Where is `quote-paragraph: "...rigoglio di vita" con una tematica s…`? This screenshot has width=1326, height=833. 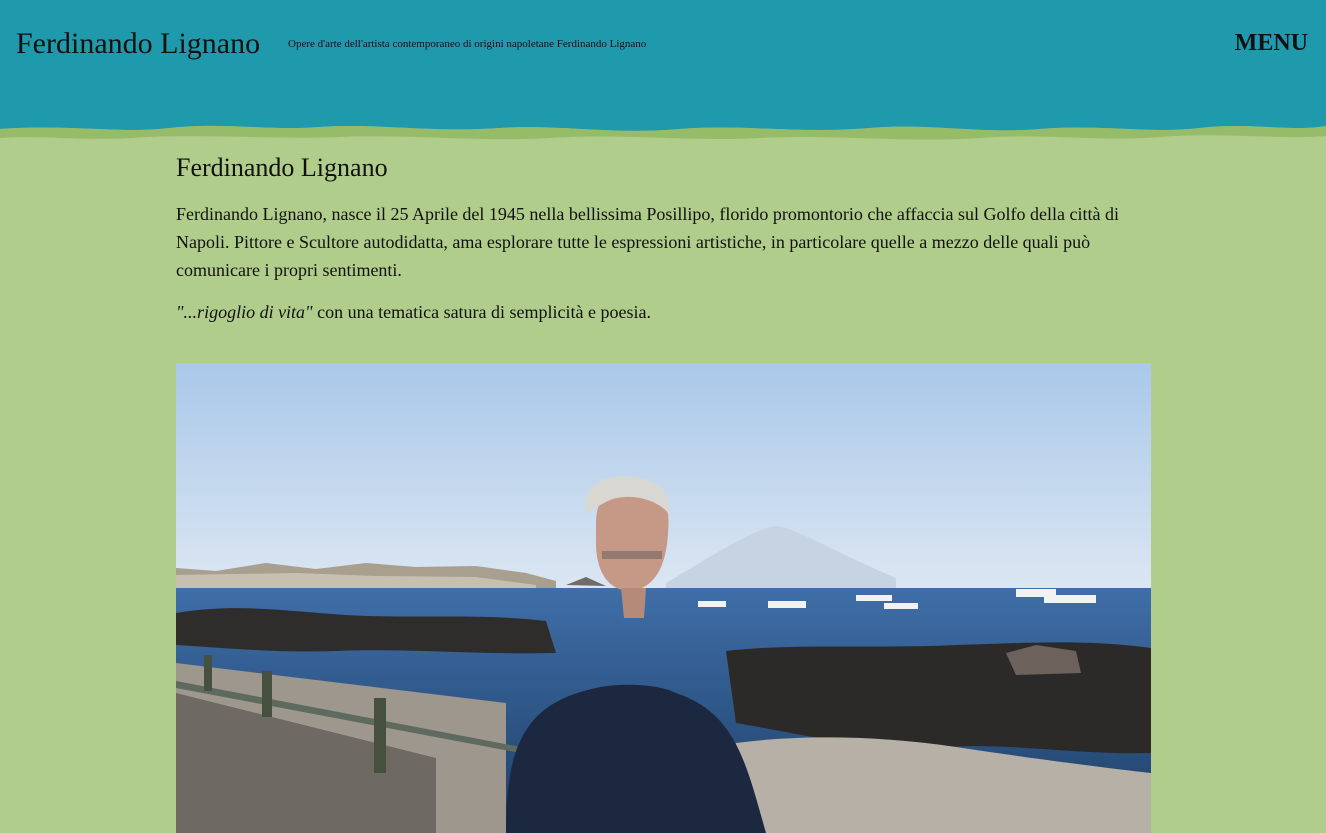
quote-paragraph: "...rigoglio di vita" con una tematica s… is located at coordinates (663, 312).